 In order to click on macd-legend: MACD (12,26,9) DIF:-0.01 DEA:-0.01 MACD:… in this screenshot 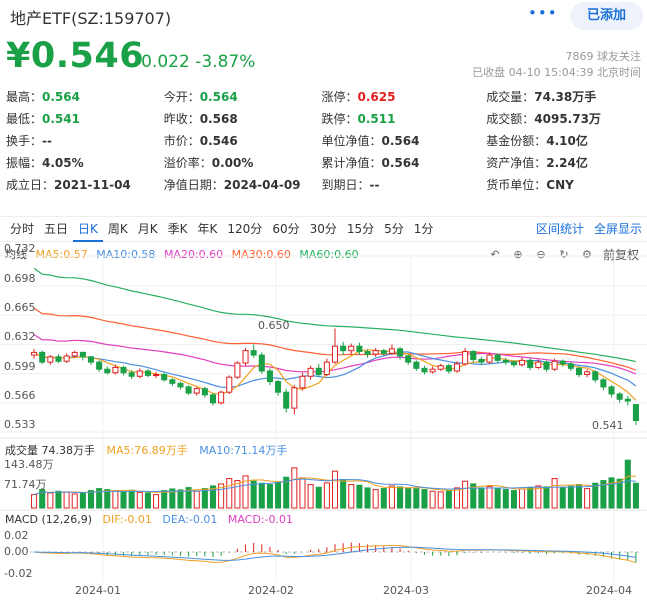, I will do `click(152, 519)`.